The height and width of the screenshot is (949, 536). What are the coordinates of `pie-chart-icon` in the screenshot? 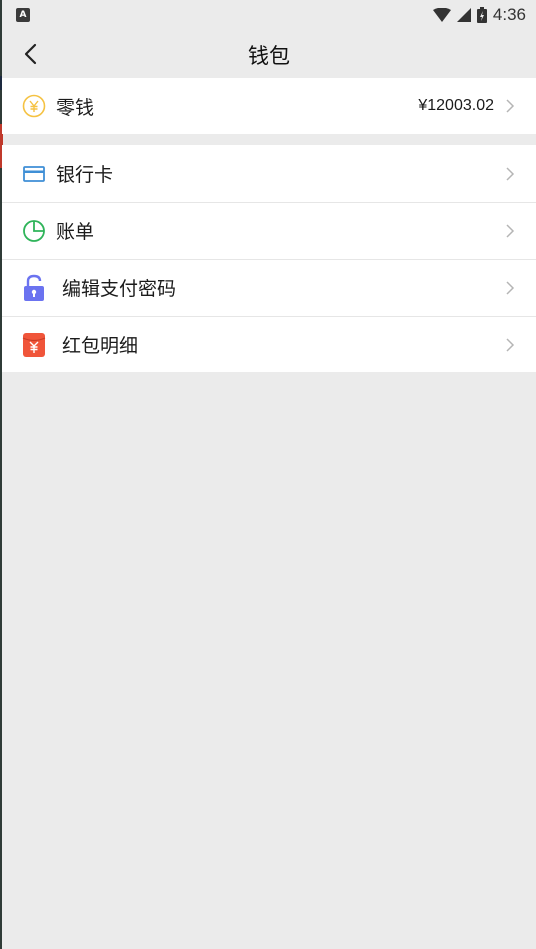 It's located at (34, 231).